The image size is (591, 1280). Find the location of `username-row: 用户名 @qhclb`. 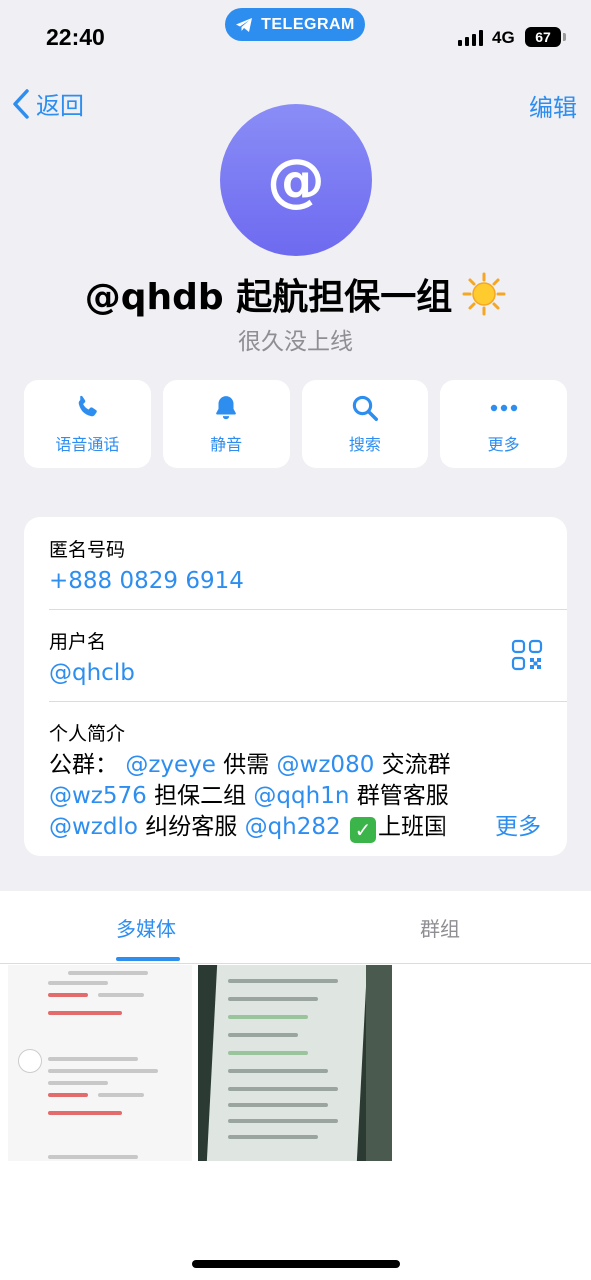

username-row: 用户名 @qhclb is located at coordinates (308, 656).